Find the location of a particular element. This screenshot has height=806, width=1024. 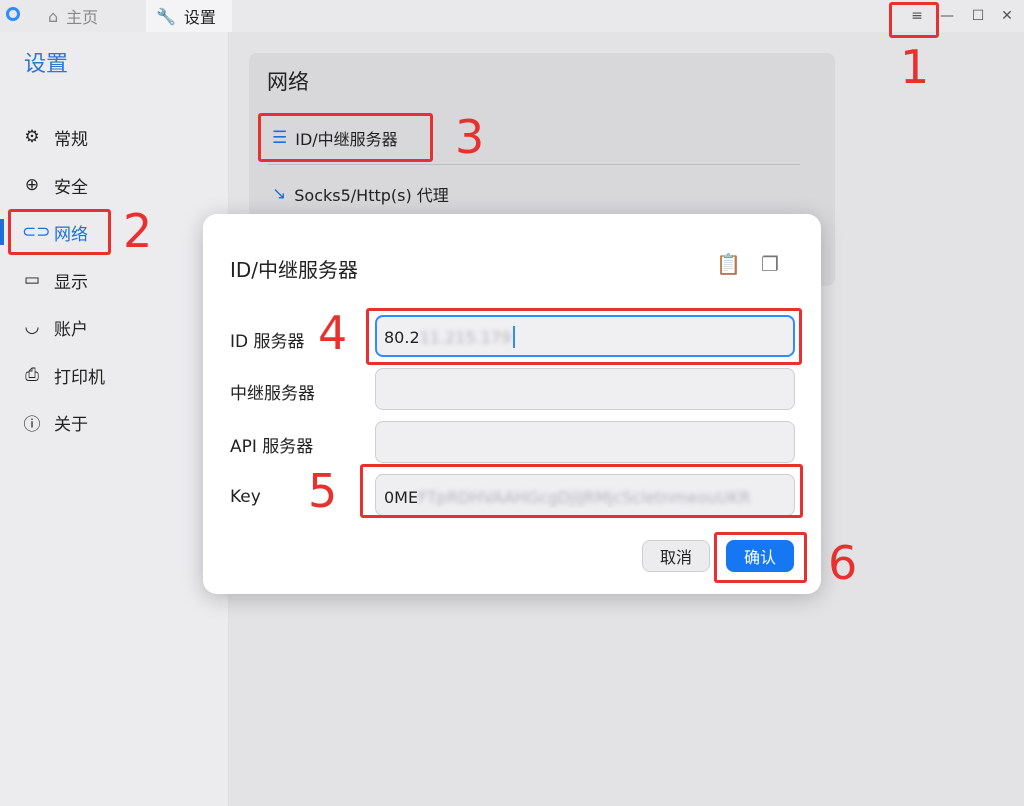

card-divider is located at coordinates (534, 164).